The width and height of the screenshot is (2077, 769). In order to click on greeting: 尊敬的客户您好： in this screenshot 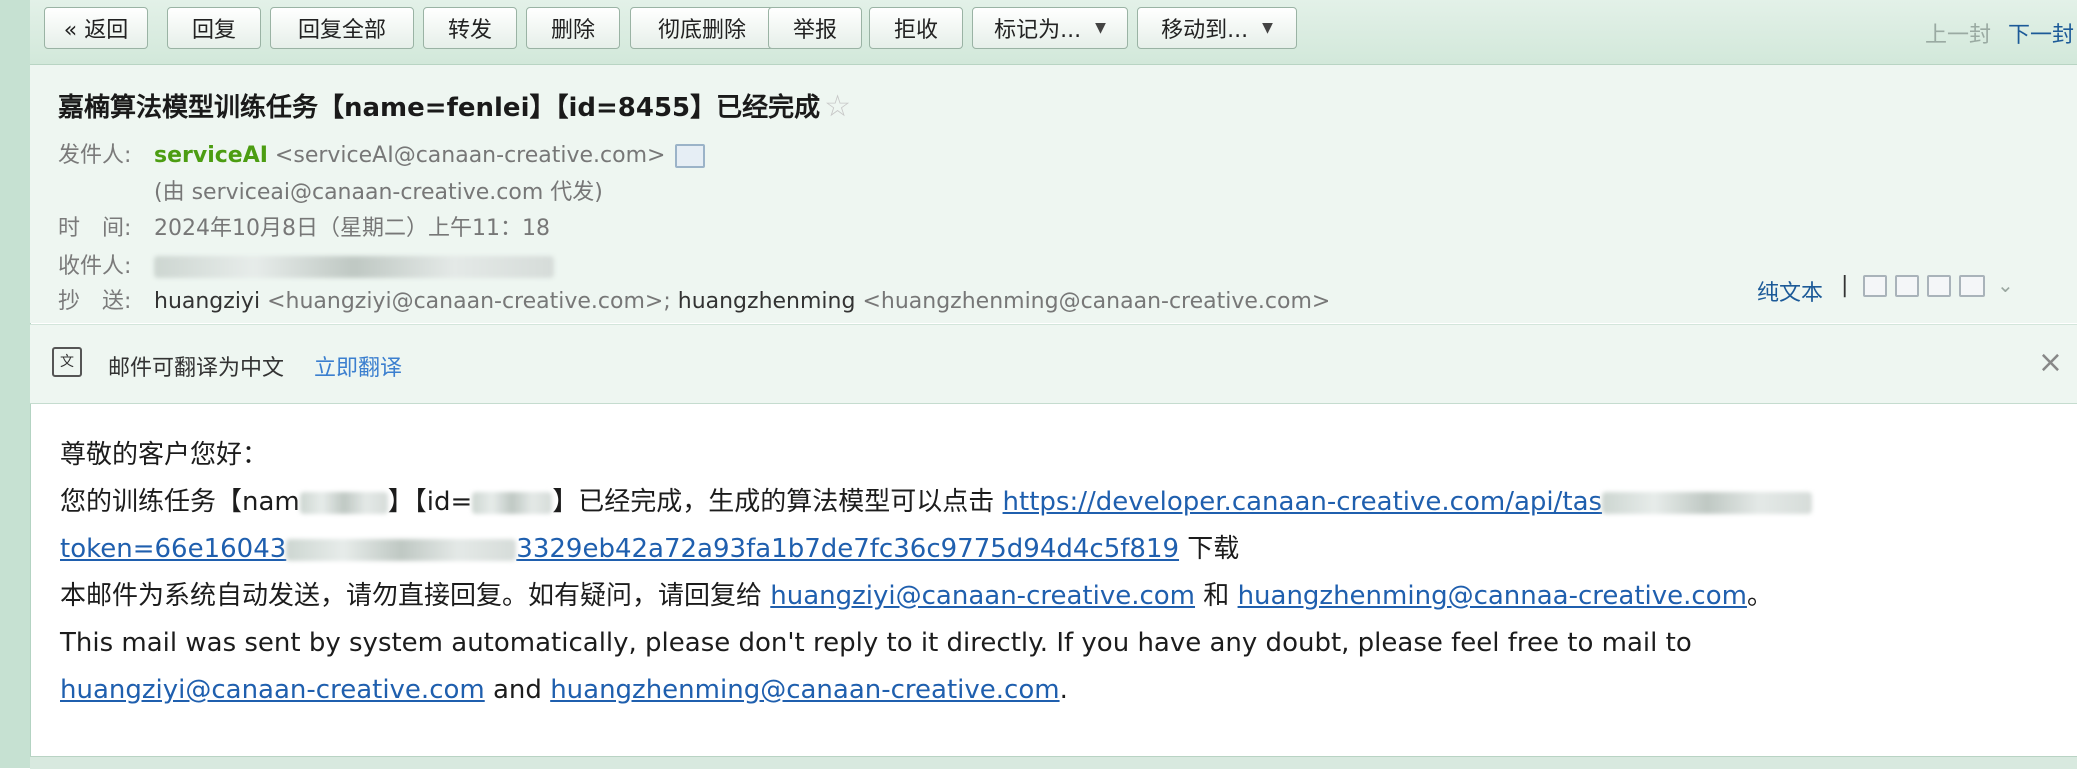, I will do `click(164, 455)`.